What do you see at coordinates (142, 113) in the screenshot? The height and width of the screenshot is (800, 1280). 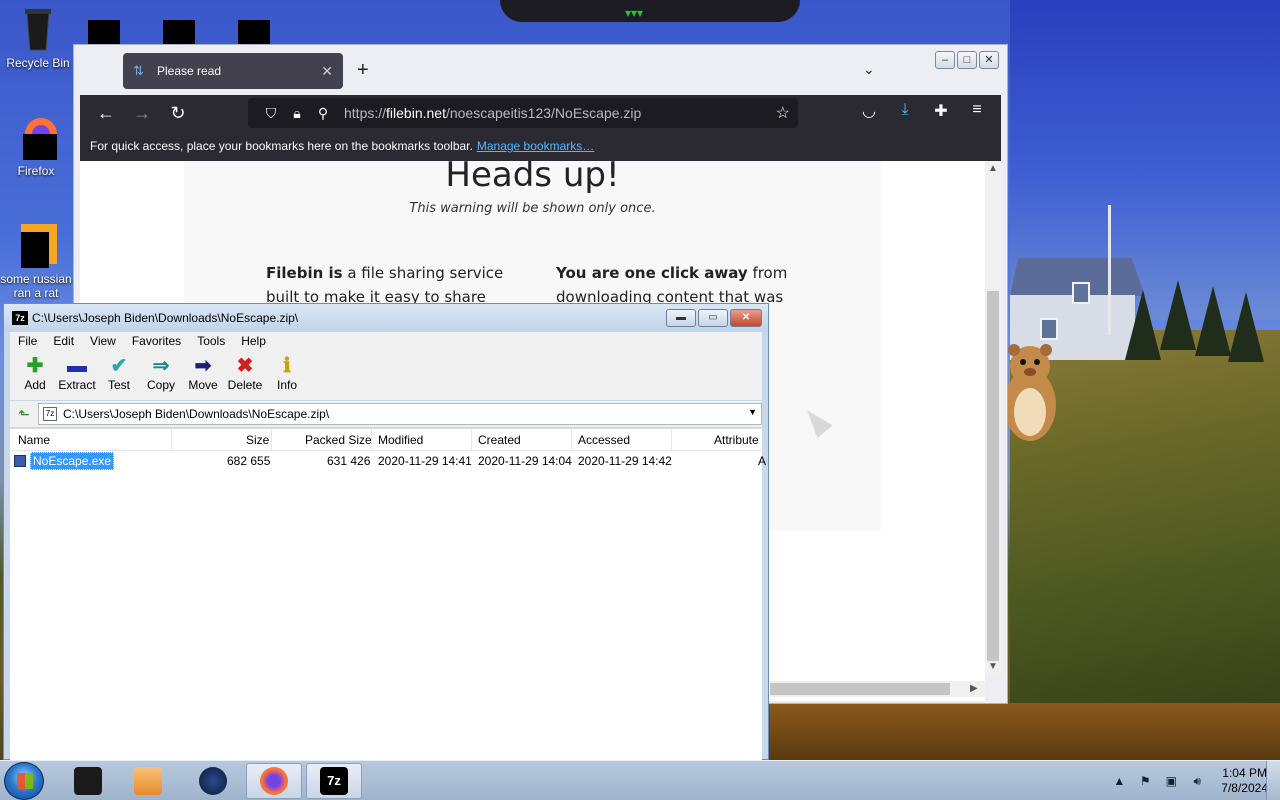 I see `forward-arrow-icon: →` at bounding box center [142, 113].